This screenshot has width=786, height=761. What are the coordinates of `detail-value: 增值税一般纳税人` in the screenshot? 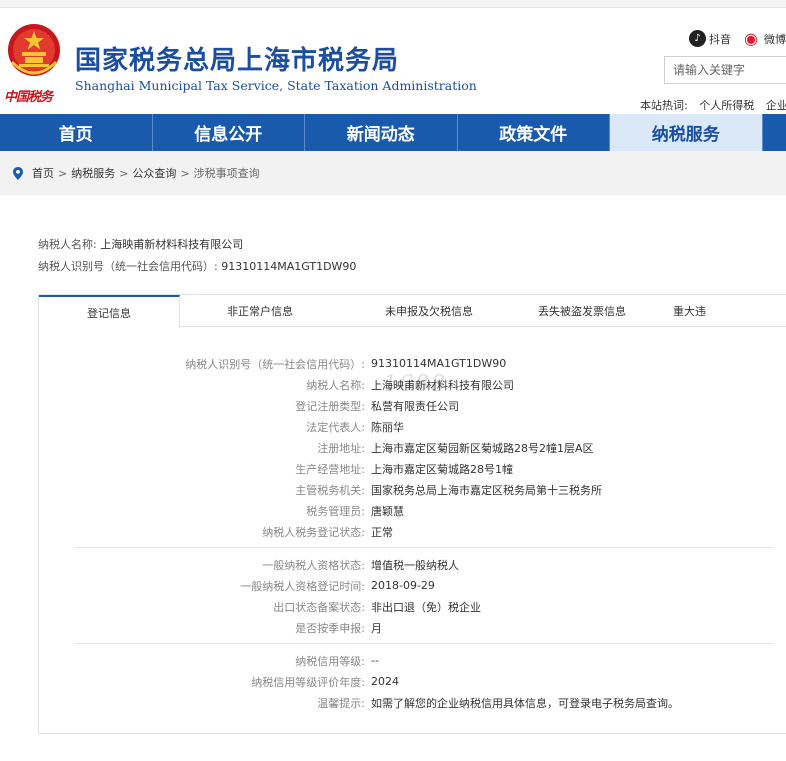 It's located at (415, 565).